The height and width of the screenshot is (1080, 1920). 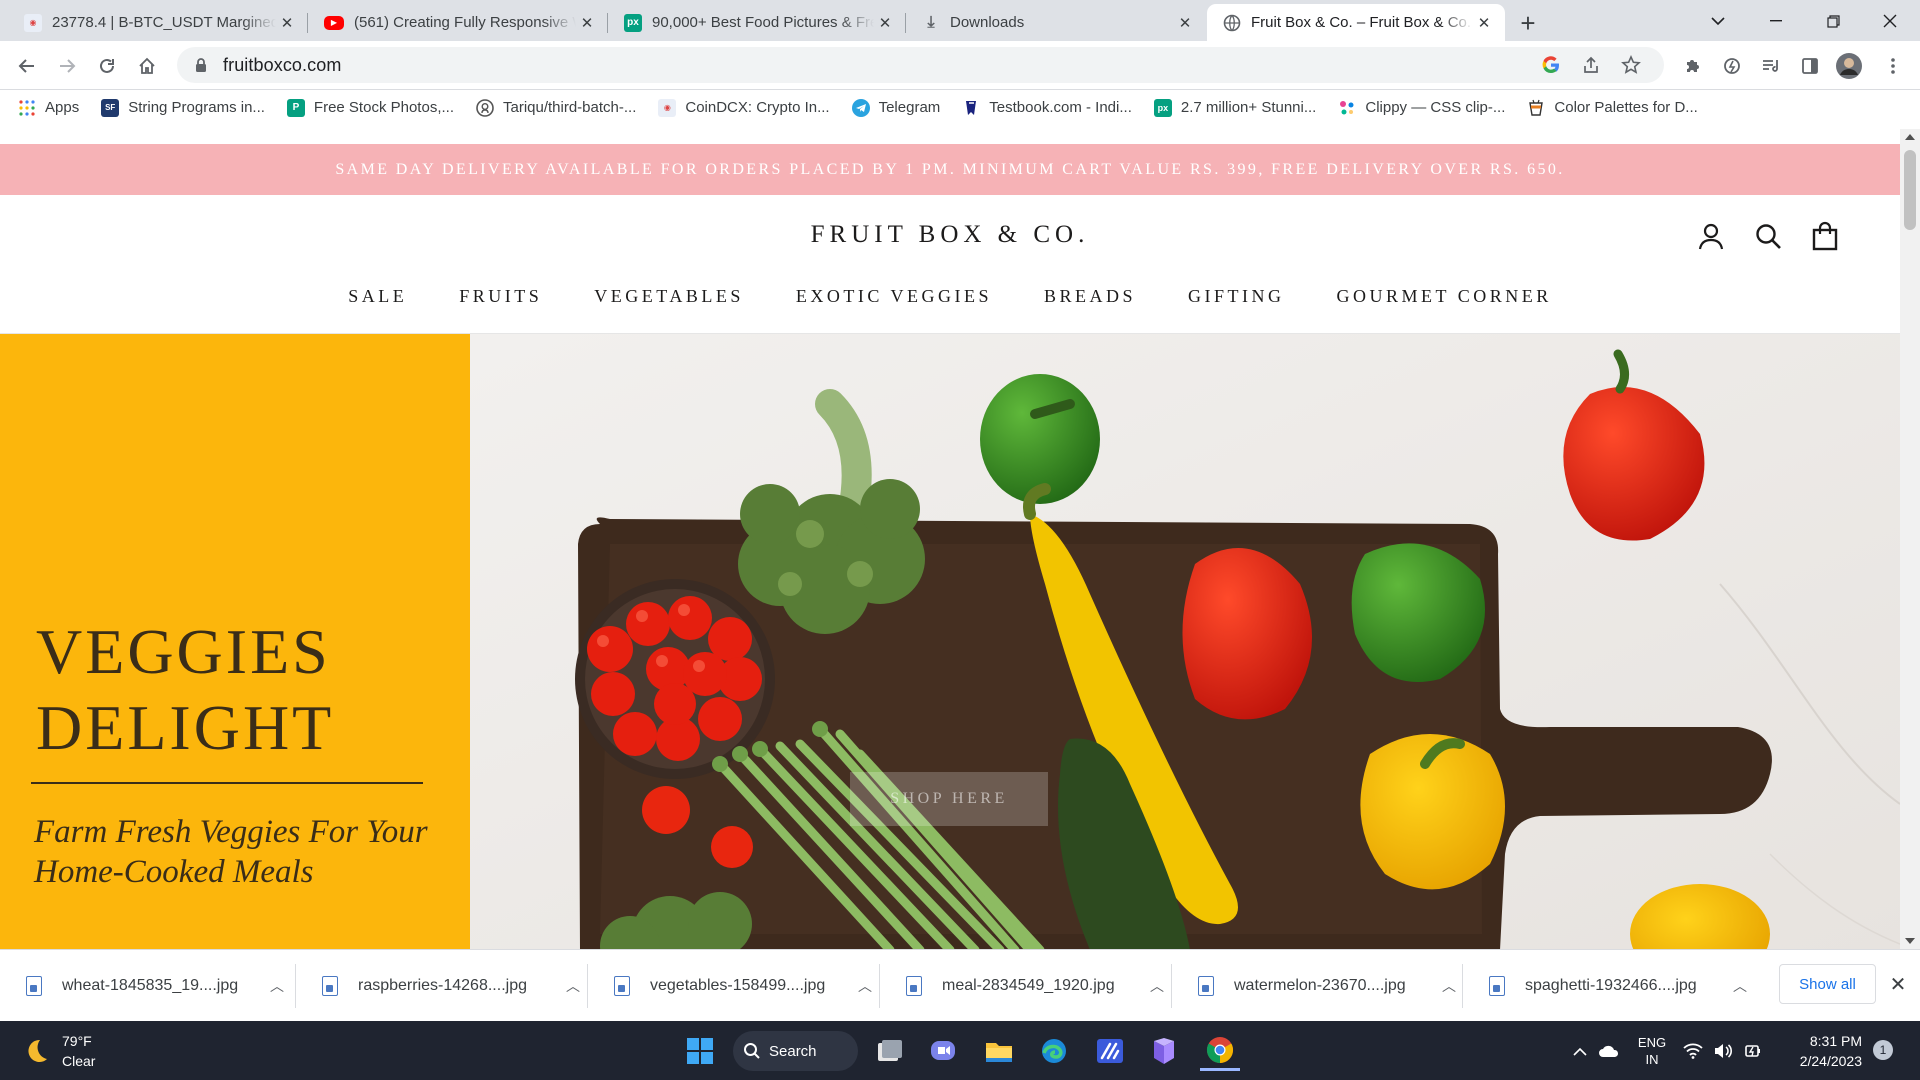 I want to click on image-file-icon, so click(x=330, y=986).